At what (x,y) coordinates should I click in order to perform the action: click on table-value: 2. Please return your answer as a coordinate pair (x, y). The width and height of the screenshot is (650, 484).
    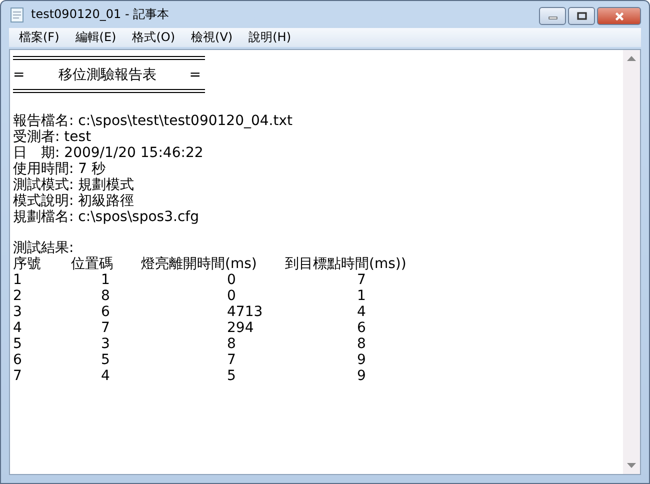
    Looking at the image, I should click on (18, 296).